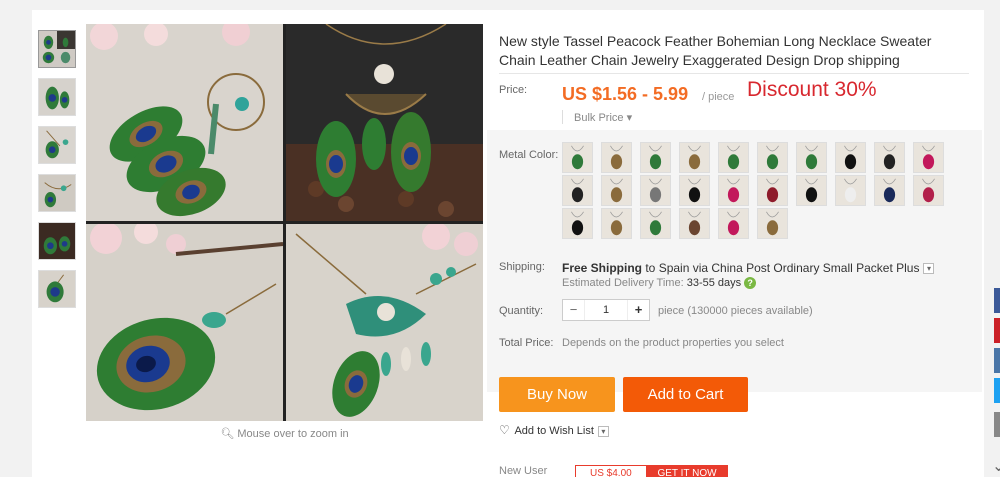 This screenshot has height=477, width=1000. What do you see at coordinates (523, 471) in the screenshot?
I see `new-user-label: New User` at bounding box center [523, 471].